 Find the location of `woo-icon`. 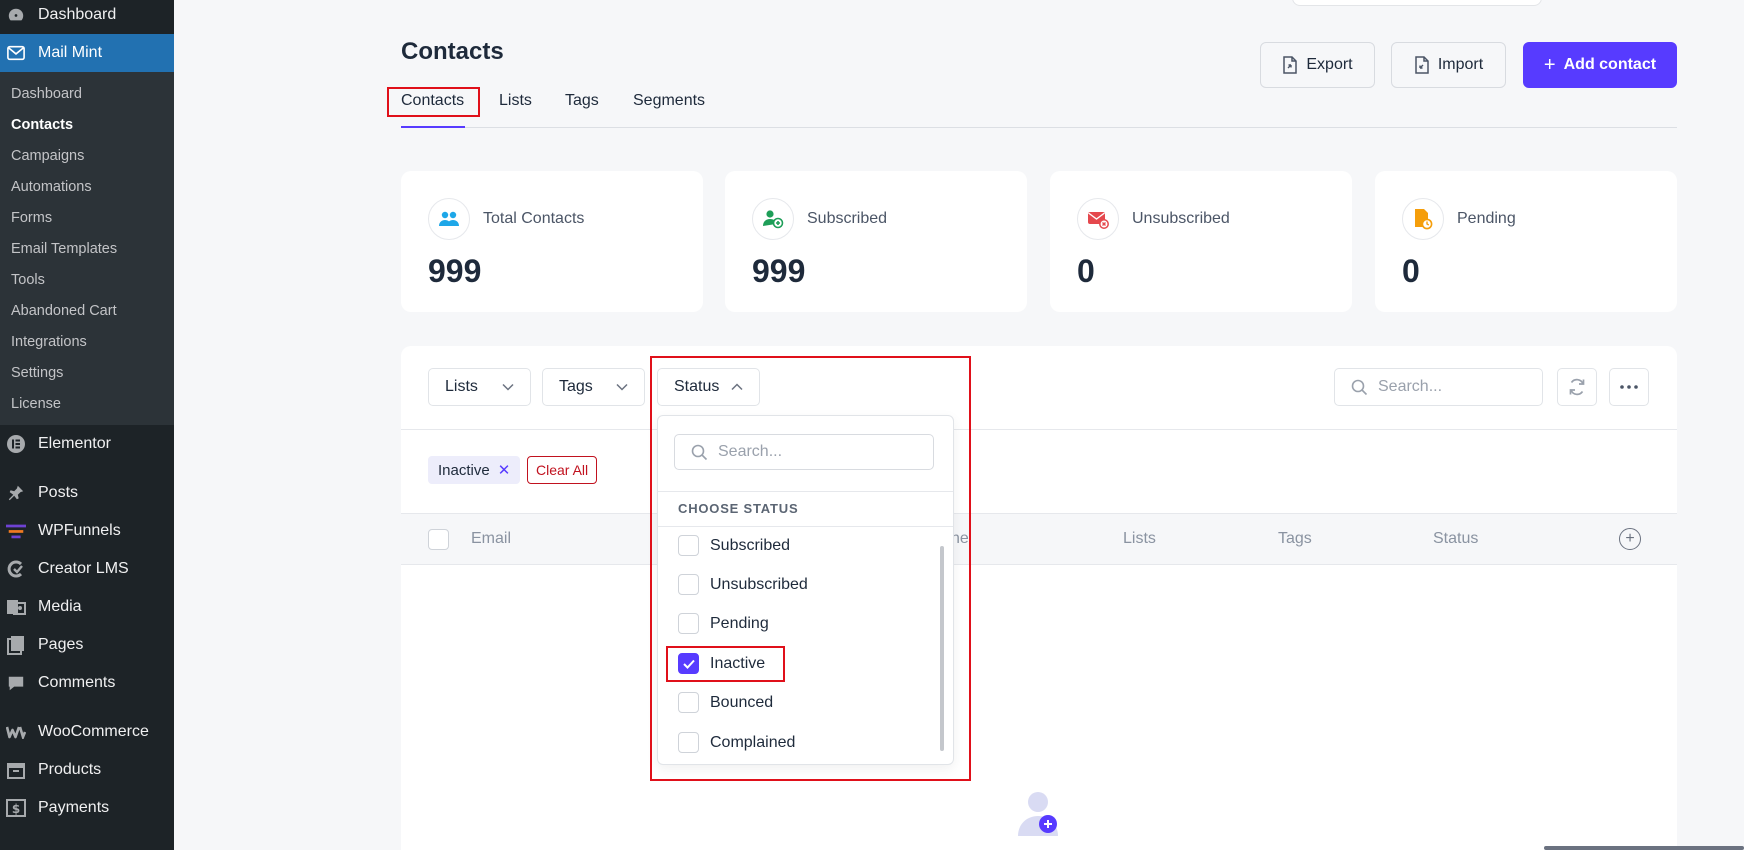

woo-icon is located at coordinates (16, 732).